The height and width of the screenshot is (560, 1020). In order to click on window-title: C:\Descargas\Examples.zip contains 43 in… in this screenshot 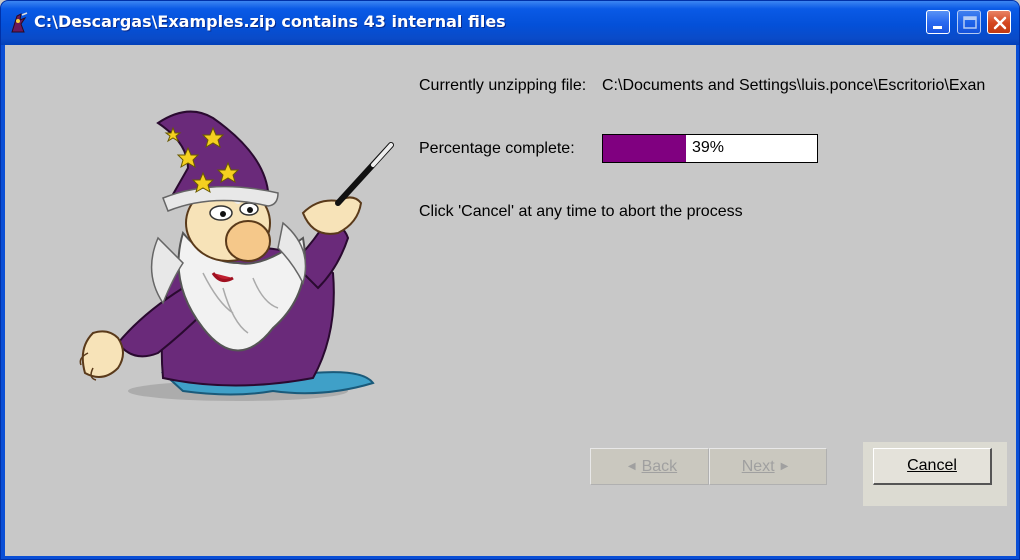, I will do `click(270, 21)`.